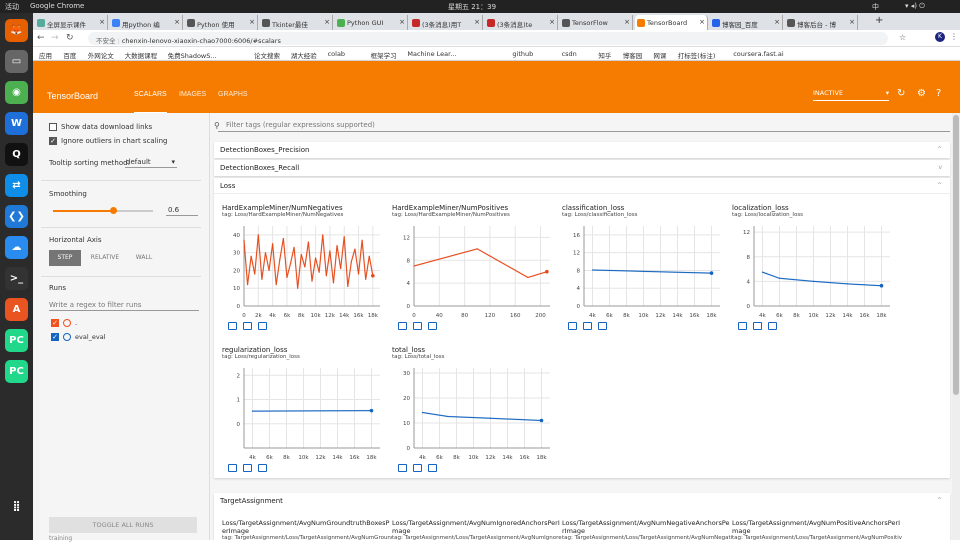 This screenshot has height=542, width=960. Describe the element at coordinates (582, 186) in the screenshot. I see `category-loss: Loss^` at that location.